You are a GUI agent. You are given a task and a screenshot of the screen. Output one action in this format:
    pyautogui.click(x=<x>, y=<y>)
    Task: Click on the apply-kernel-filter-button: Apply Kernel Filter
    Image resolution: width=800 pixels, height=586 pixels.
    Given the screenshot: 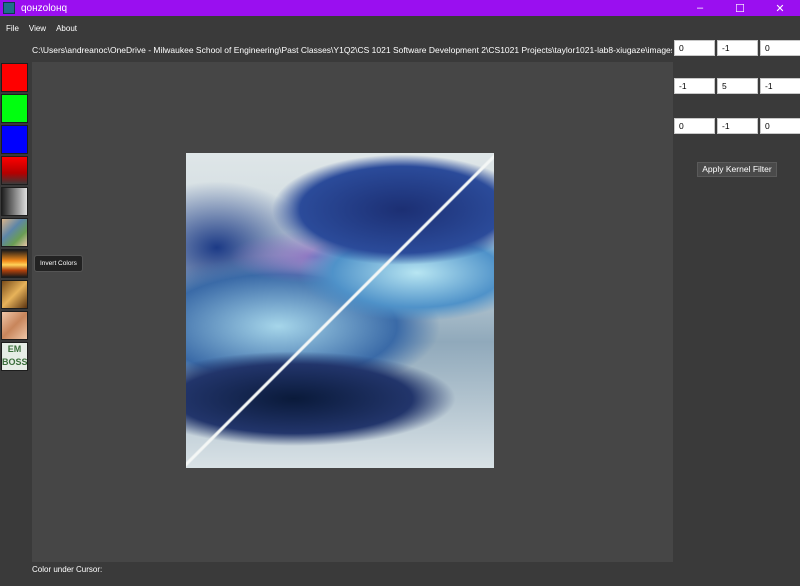 What is the action you would take?
    pyautogui.click(x=737, y=169)
    